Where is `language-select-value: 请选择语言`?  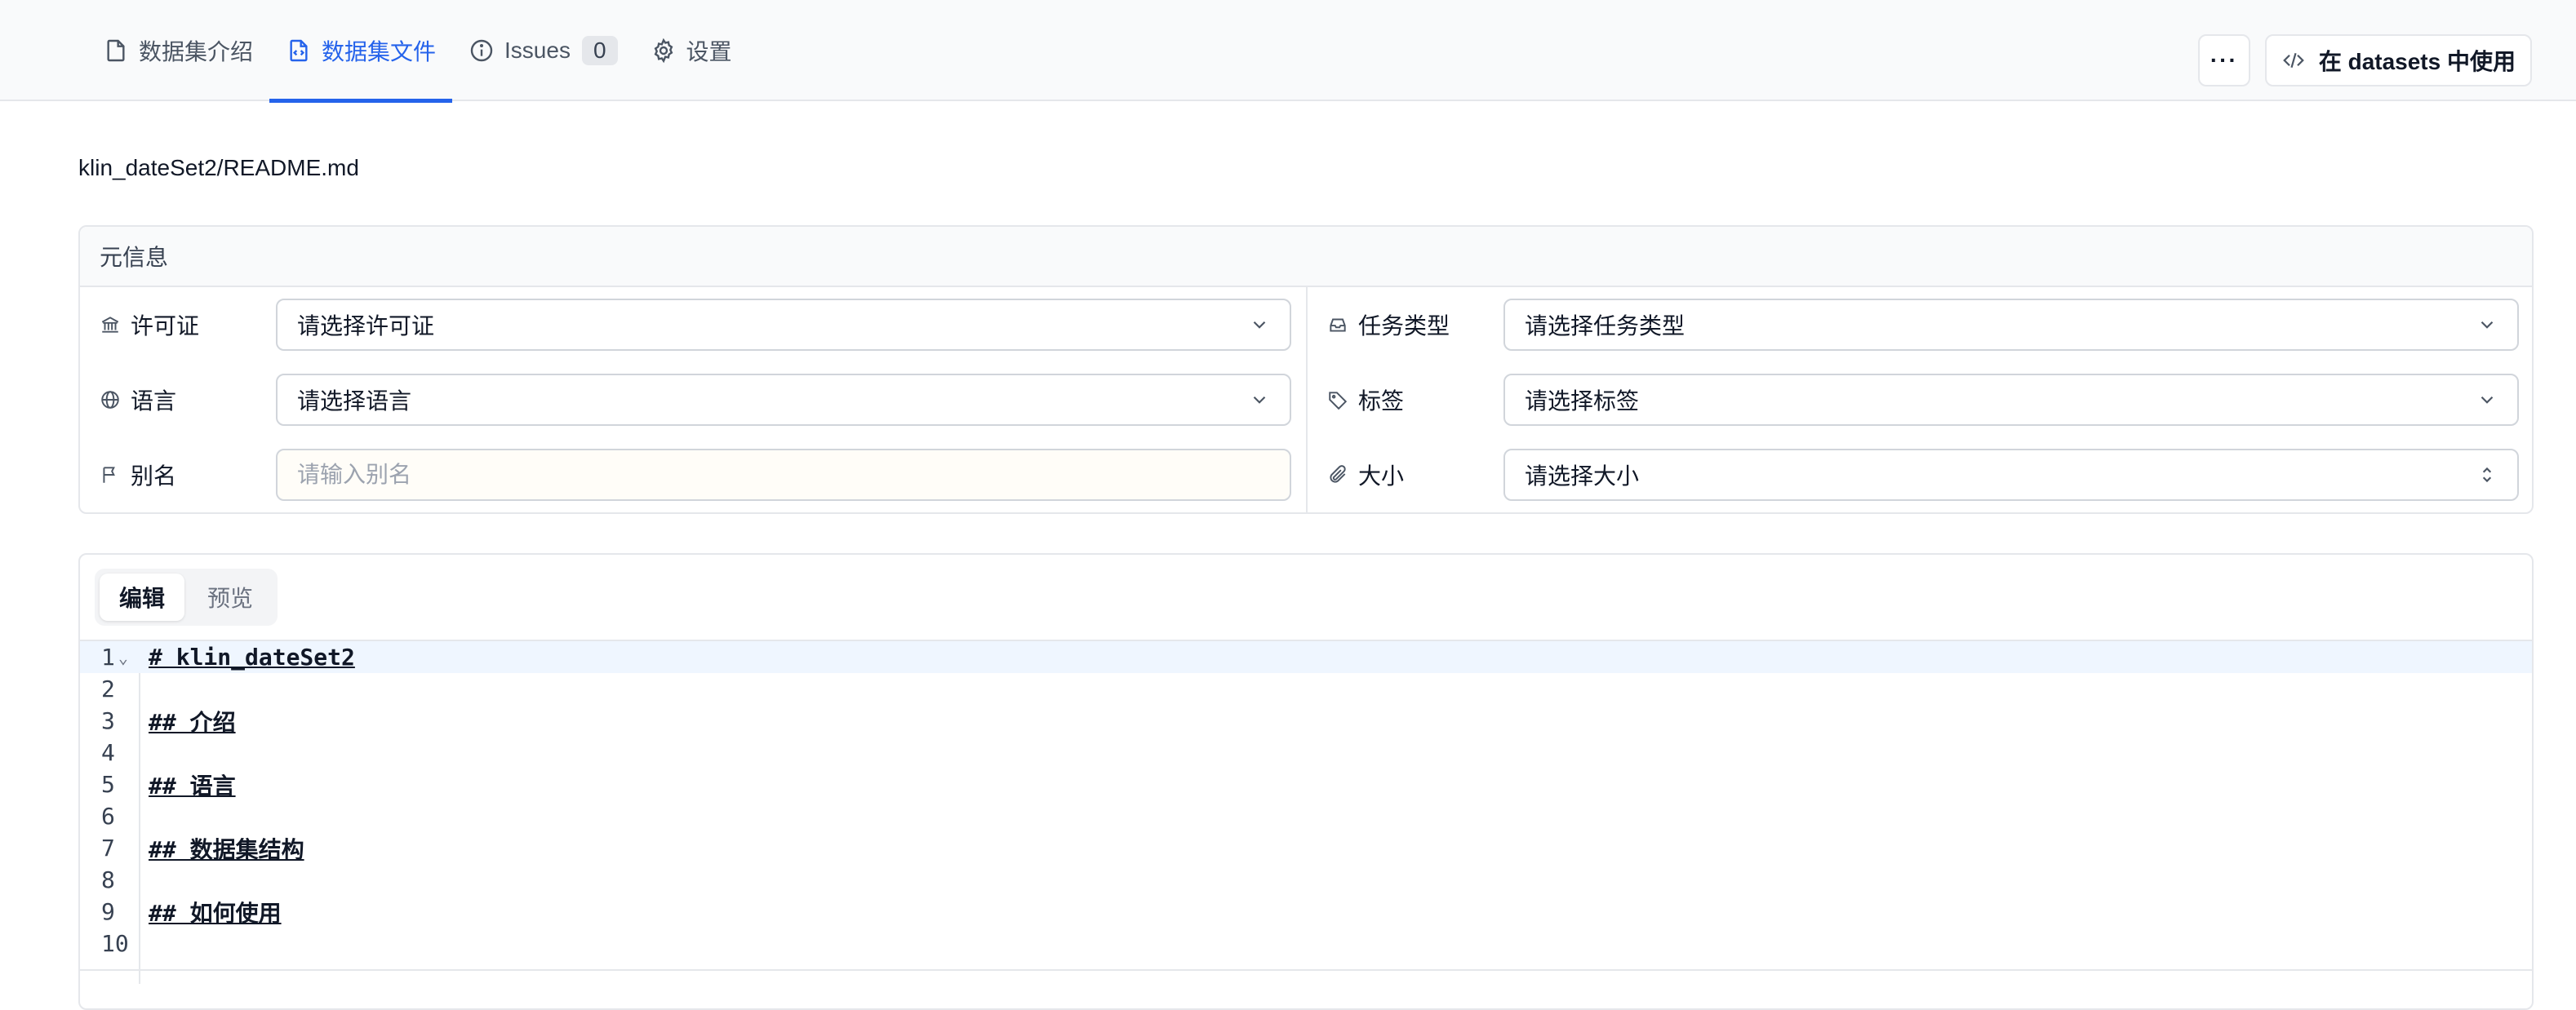
language-select-value: 请选择语言 is located at coordinates (354, 401).